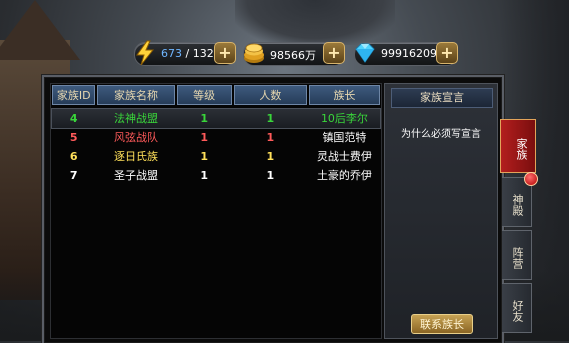  What do you see at coordinates (334, 53) in the screenshot?
I see `add-gold-button: +` at bounding box center [334, 53].